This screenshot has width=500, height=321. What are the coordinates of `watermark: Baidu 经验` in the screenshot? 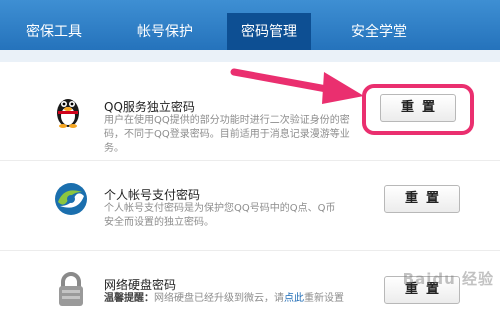 It's located at (448, 279).